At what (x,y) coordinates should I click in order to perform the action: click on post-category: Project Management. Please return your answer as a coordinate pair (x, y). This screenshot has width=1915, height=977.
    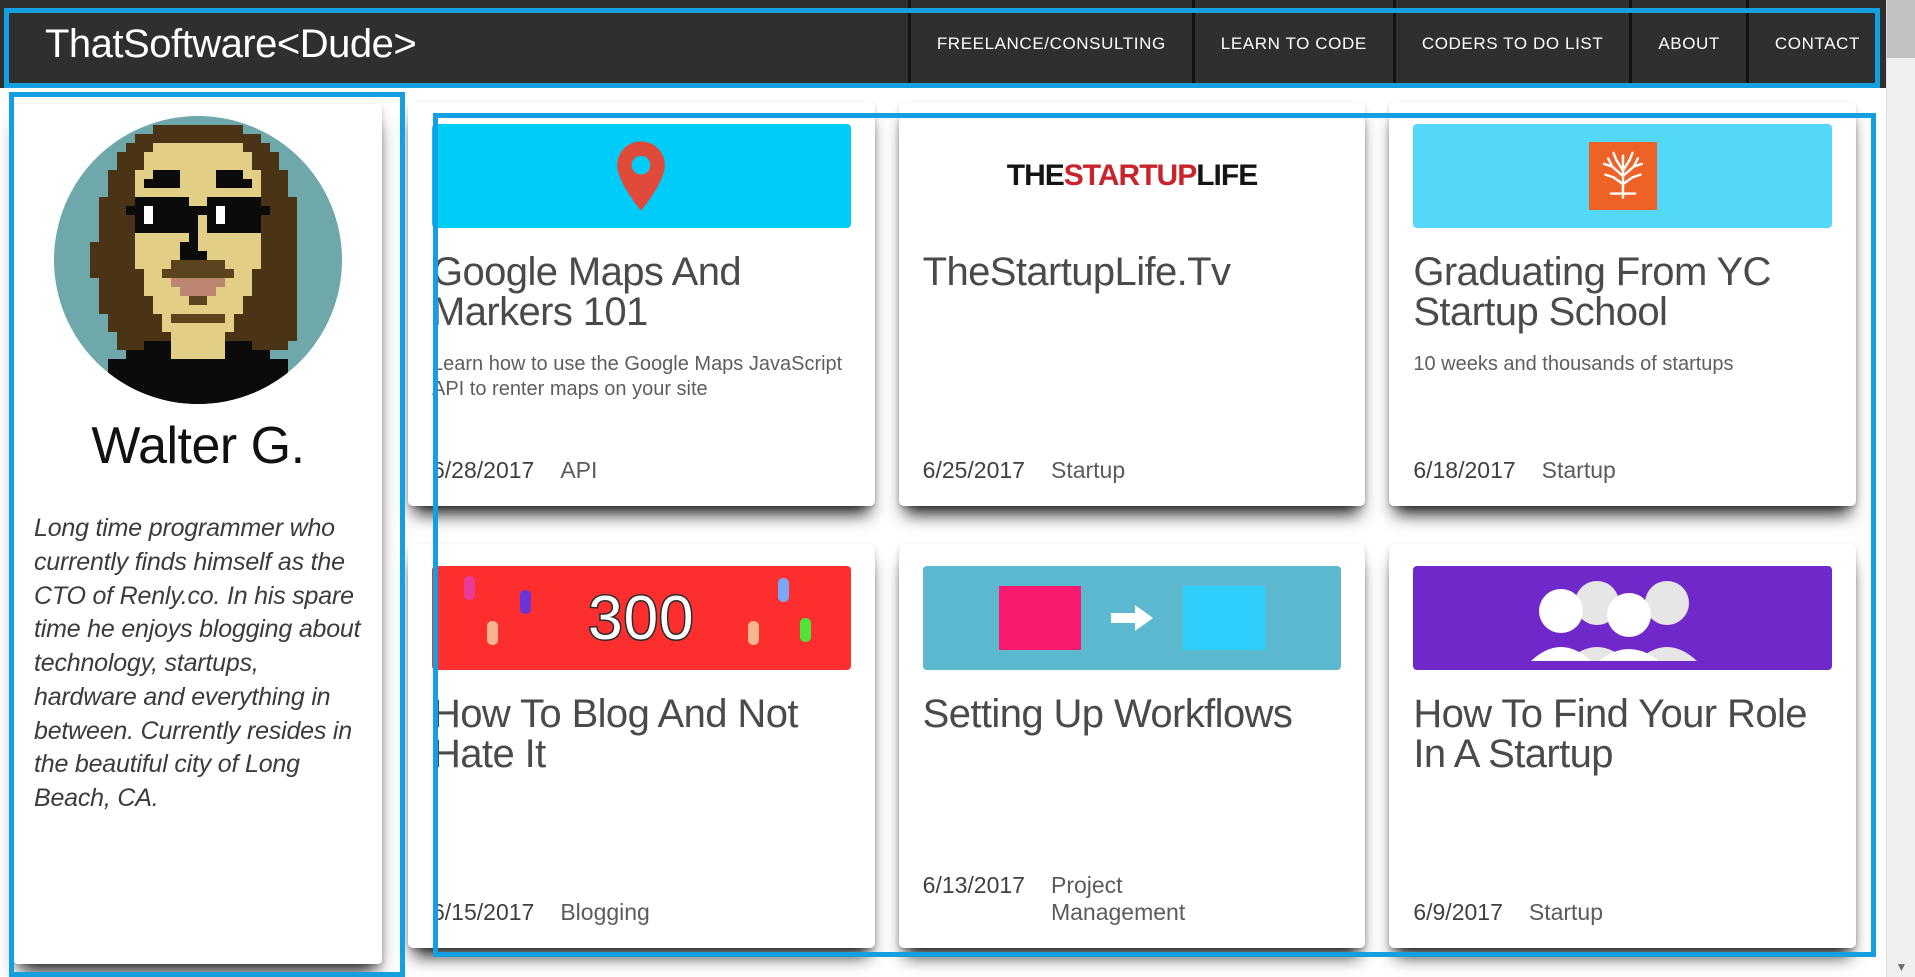
    Looking at the image, I should click on (1118, 898).